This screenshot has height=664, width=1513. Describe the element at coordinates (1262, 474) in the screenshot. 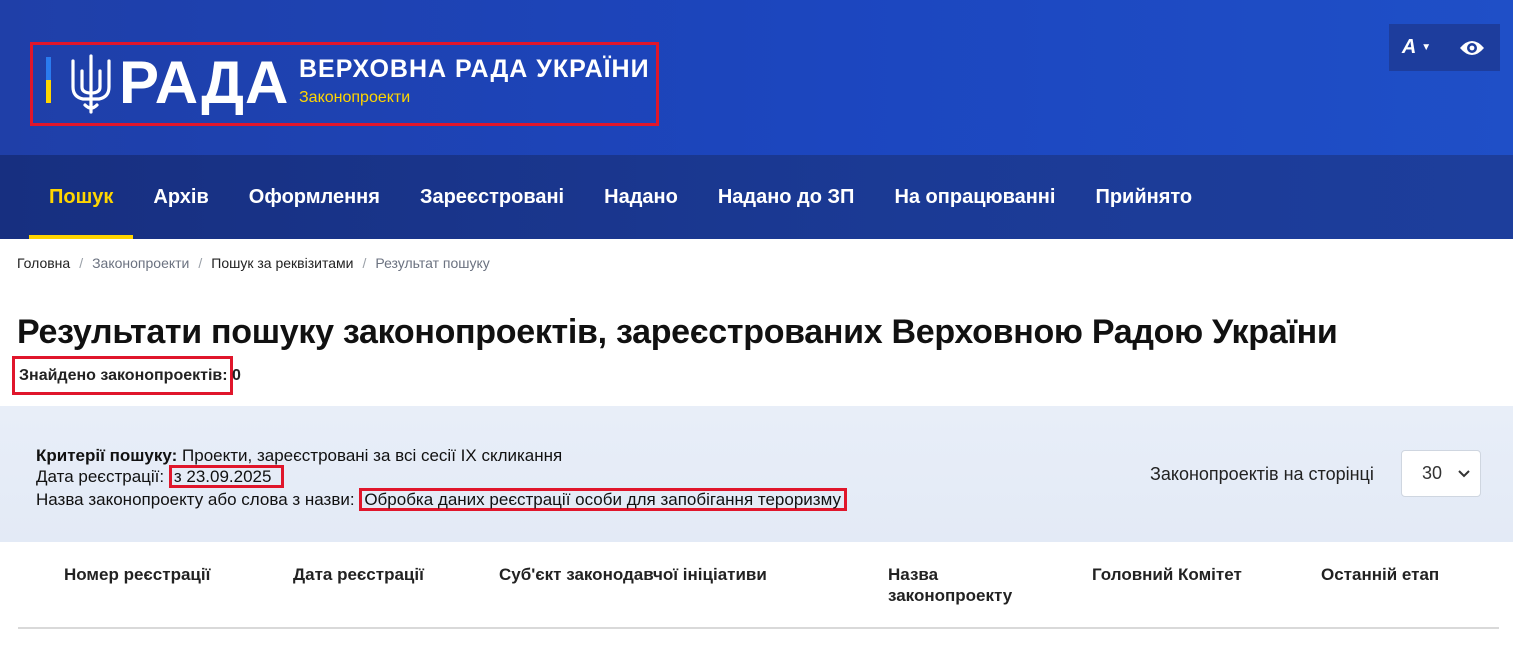

I see `per-page-label: Законопроектів на сторінці` at that location.